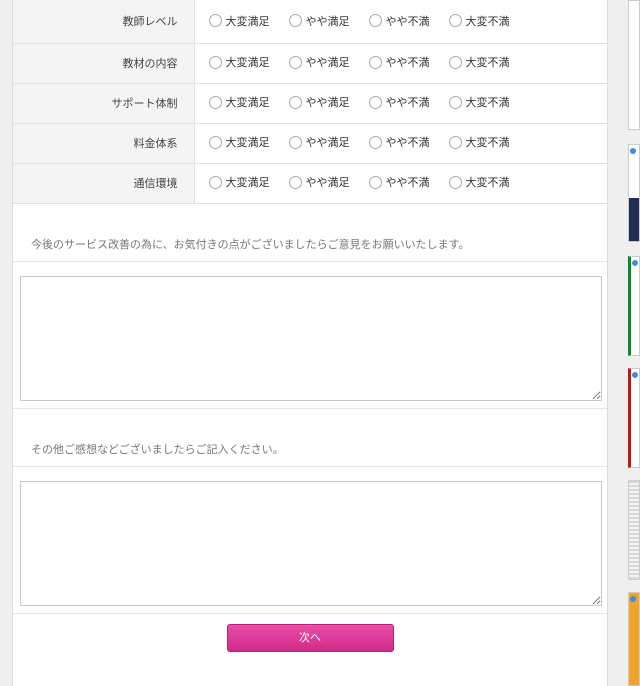 The width and height of the screenshot is (640, 686). What do you see at coordinates (104, 22) in the screenshot?
I see `rating-question-label: 教師レベル` at bounding box center [104, 22].